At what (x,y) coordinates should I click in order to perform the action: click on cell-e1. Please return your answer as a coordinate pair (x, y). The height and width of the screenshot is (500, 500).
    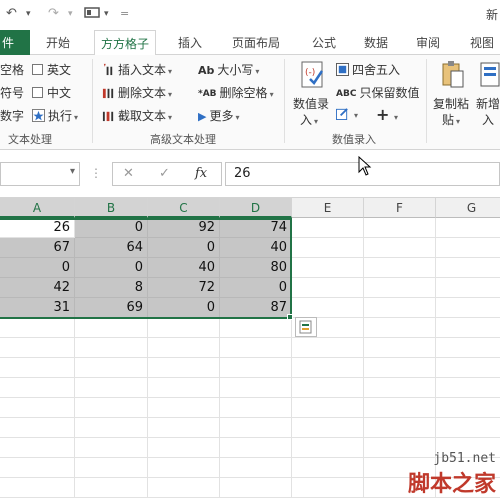
    Looking at the image, I should click on (328, 228).